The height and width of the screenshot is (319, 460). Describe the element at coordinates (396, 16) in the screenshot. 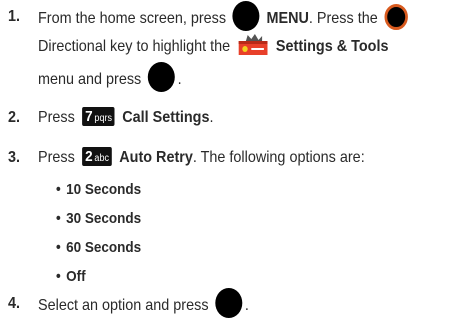

I see `directional-key-icon` at that location.